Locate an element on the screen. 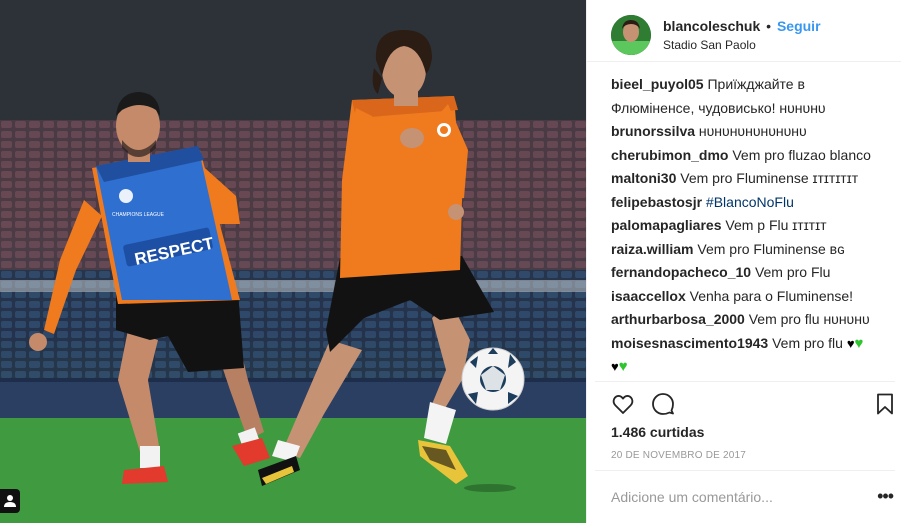  post-header: blancoleschuk • Seguir Stadio San Paolo is located at coordinates (744, 31).